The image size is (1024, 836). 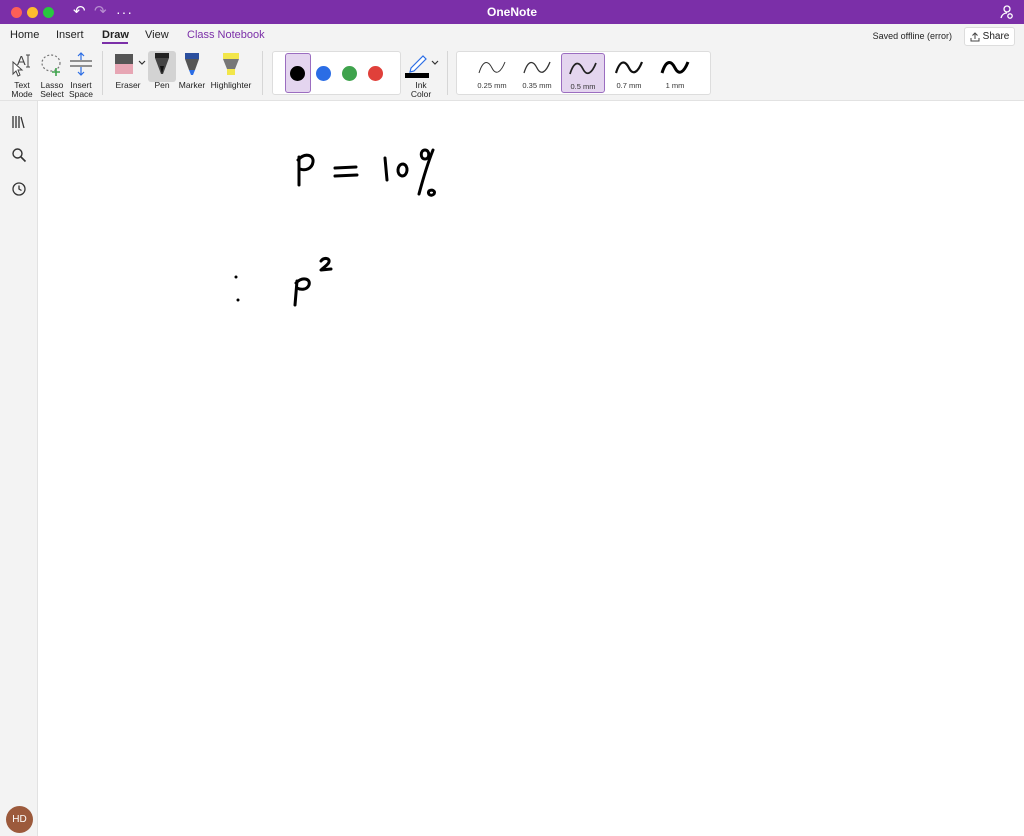 I want to click on text-mode-label-2: Mode, so click(x=22, y=94).